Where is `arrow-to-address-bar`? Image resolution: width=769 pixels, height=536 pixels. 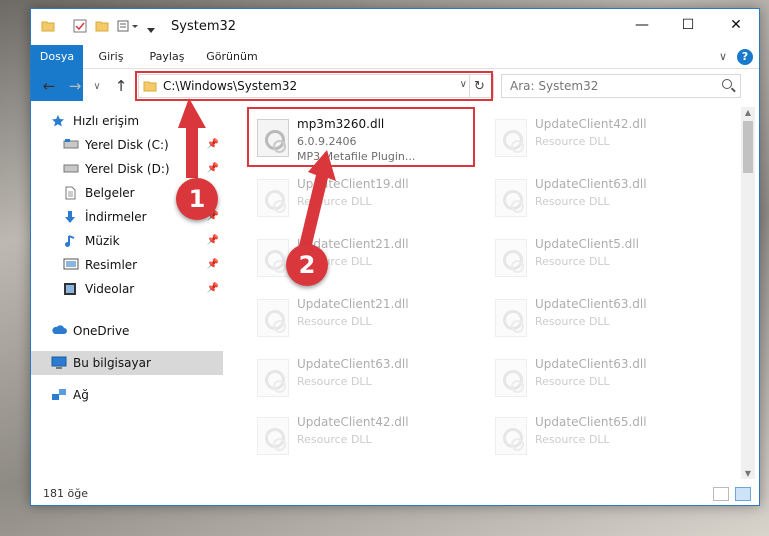
arrow-to-address-bar is located at coordinates (192, 138).